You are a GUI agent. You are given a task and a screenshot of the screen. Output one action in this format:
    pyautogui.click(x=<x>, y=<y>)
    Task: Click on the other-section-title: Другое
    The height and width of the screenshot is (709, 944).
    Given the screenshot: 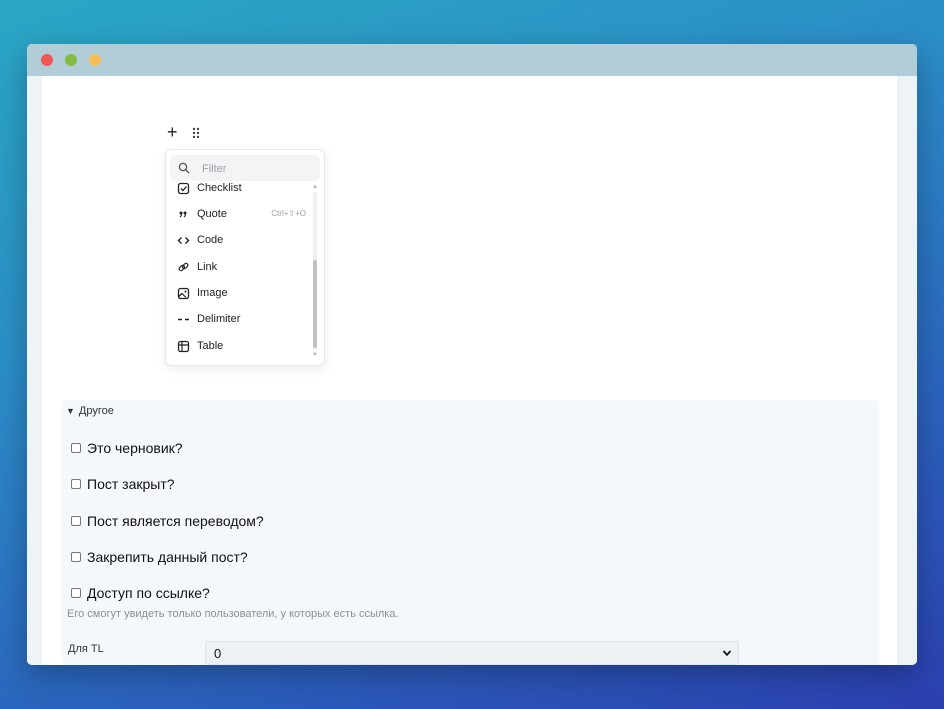 What is the action you would take?
    pyautogui.click(x=96, y=411)
    